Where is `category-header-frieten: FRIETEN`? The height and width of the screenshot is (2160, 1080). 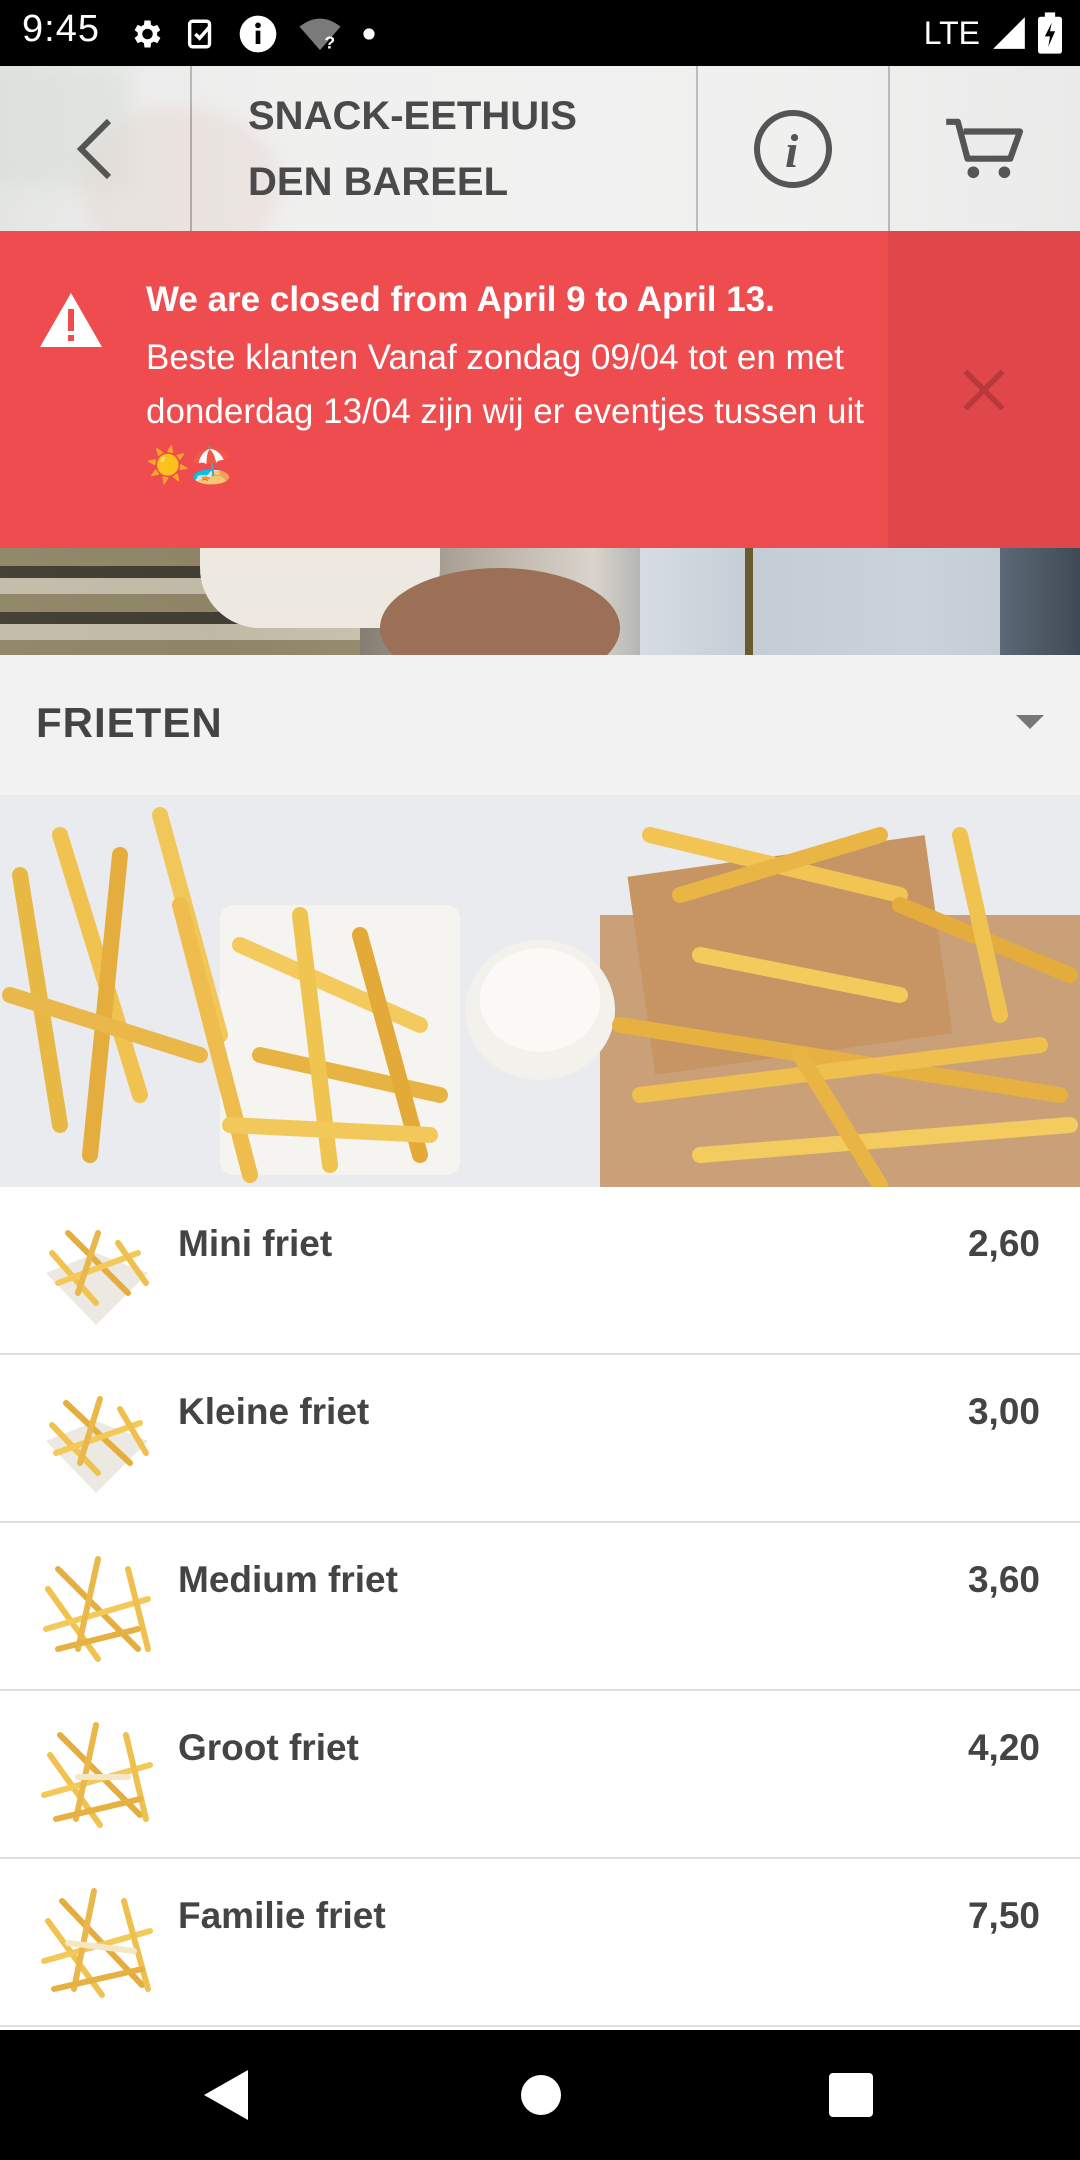 category-header-frieten: FRIETEN is located at coordinates (540, 725).